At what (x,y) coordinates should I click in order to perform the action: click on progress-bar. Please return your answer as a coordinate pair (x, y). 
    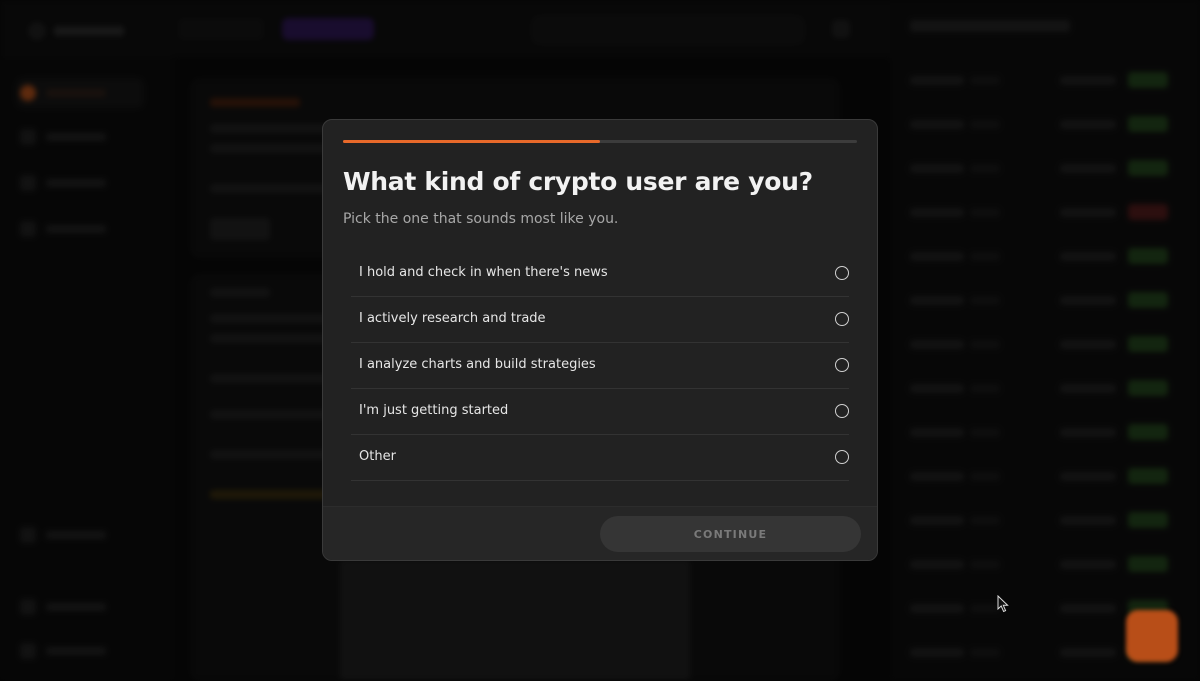
    Looking at the image, I should click on (600, 141).